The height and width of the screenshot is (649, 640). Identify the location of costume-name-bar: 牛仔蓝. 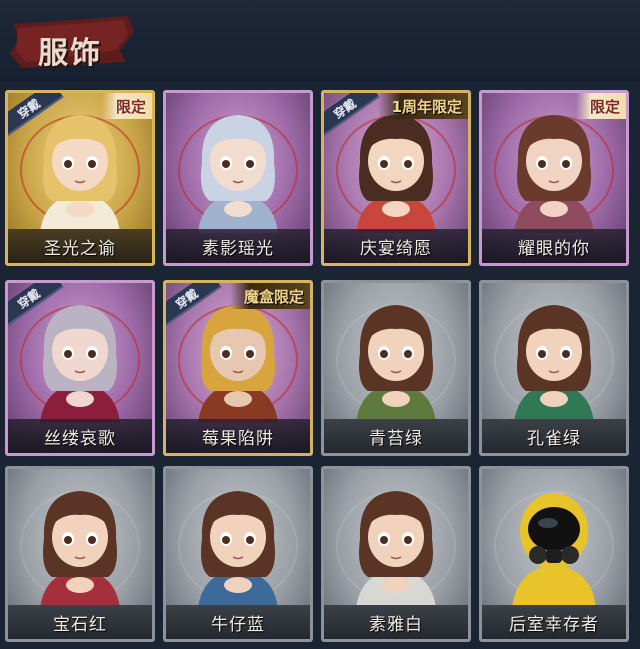
(238, 622).